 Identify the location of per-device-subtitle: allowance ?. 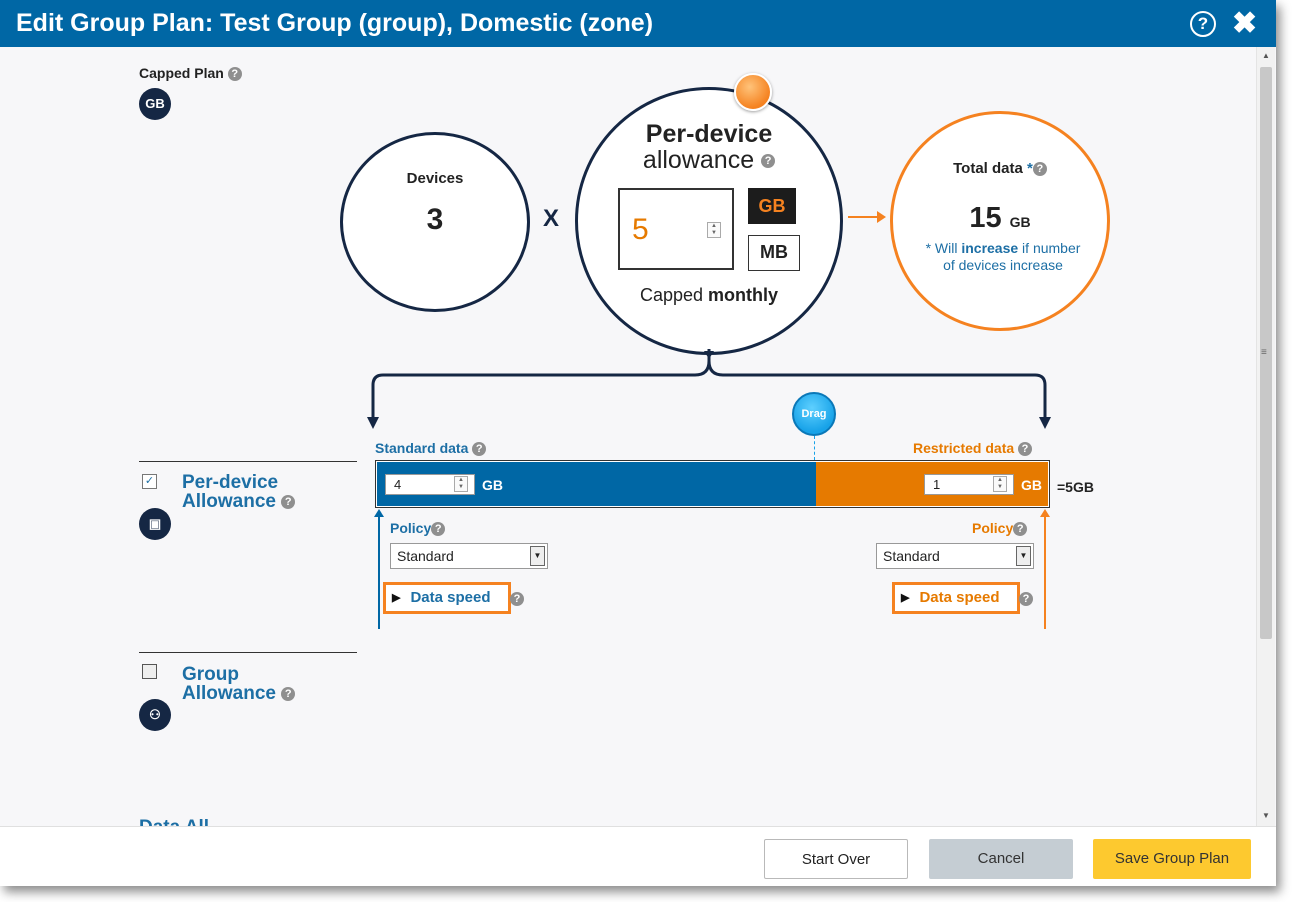
(709, 160).